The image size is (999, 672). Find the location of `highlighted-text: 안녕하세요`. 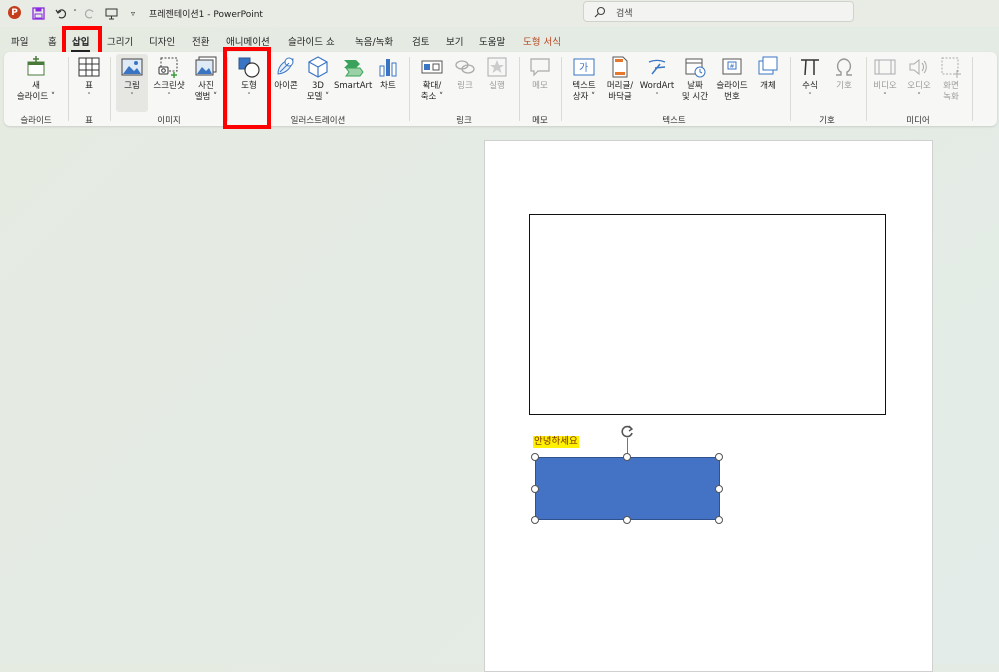

highlighted-text: 안녕하세요 is located at coordinates (556, 442).